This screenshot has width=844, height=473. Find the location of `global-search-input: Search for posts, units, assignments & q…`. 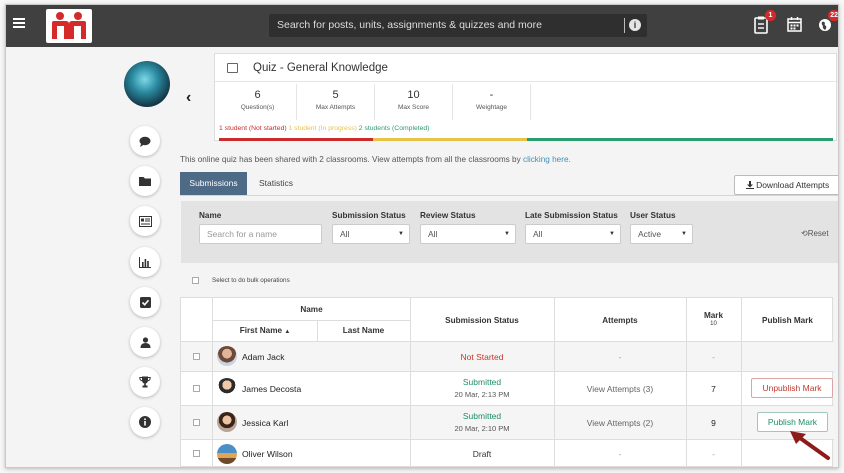

global-search-input: Search for posts, units, assignments & q… is located at coordinates (458, 25).